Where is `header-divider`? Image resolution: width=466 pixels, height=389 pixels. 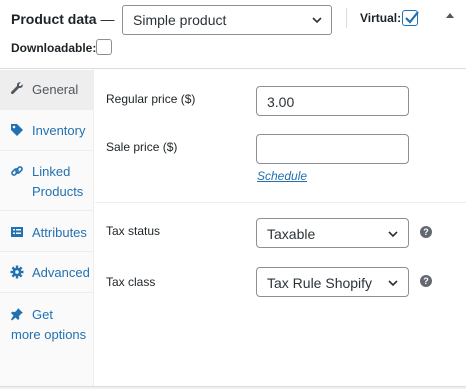 header-divider is located at coordinates (346, 18).